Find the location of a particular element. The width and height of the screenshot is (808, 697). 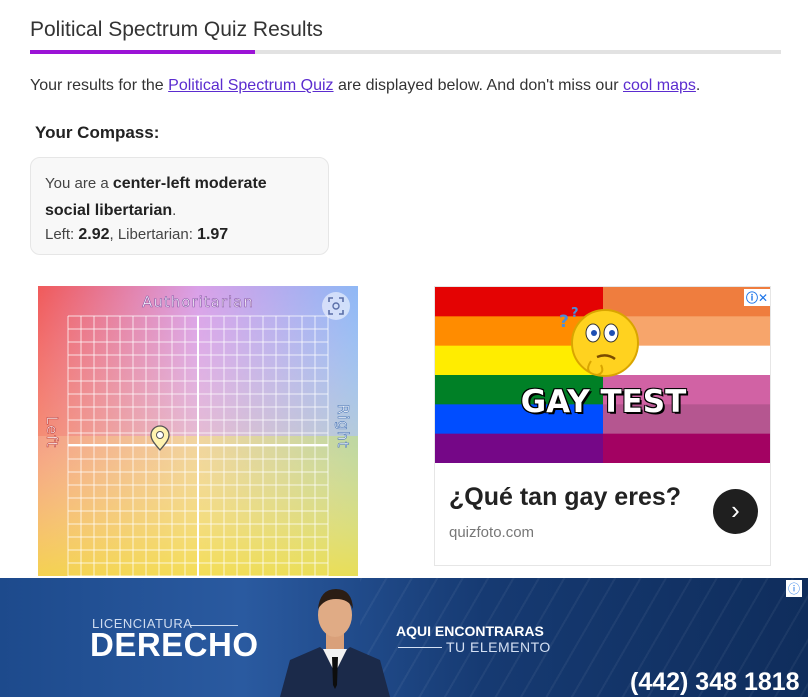

ad-arrow-button: › is located at coordinates (735, 511).